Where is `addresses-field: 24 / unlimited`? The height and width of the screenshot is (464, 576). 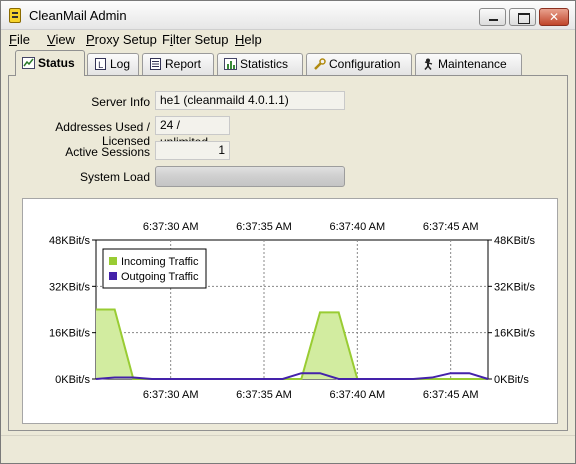
addresses-field: 24 / unlimited is located at coordinates (192, 132).